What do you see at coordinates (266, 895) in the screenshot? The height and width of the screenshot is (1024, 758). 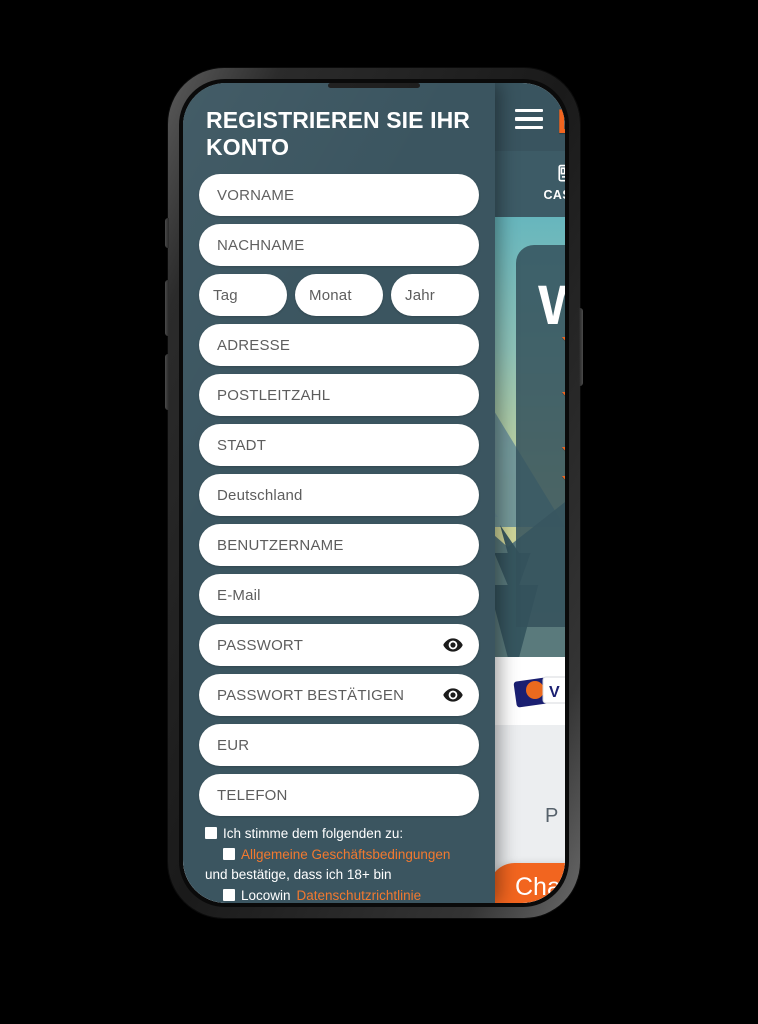 I see `privacy-policy-prefix: Locowin` at bounding box center [266, 895].